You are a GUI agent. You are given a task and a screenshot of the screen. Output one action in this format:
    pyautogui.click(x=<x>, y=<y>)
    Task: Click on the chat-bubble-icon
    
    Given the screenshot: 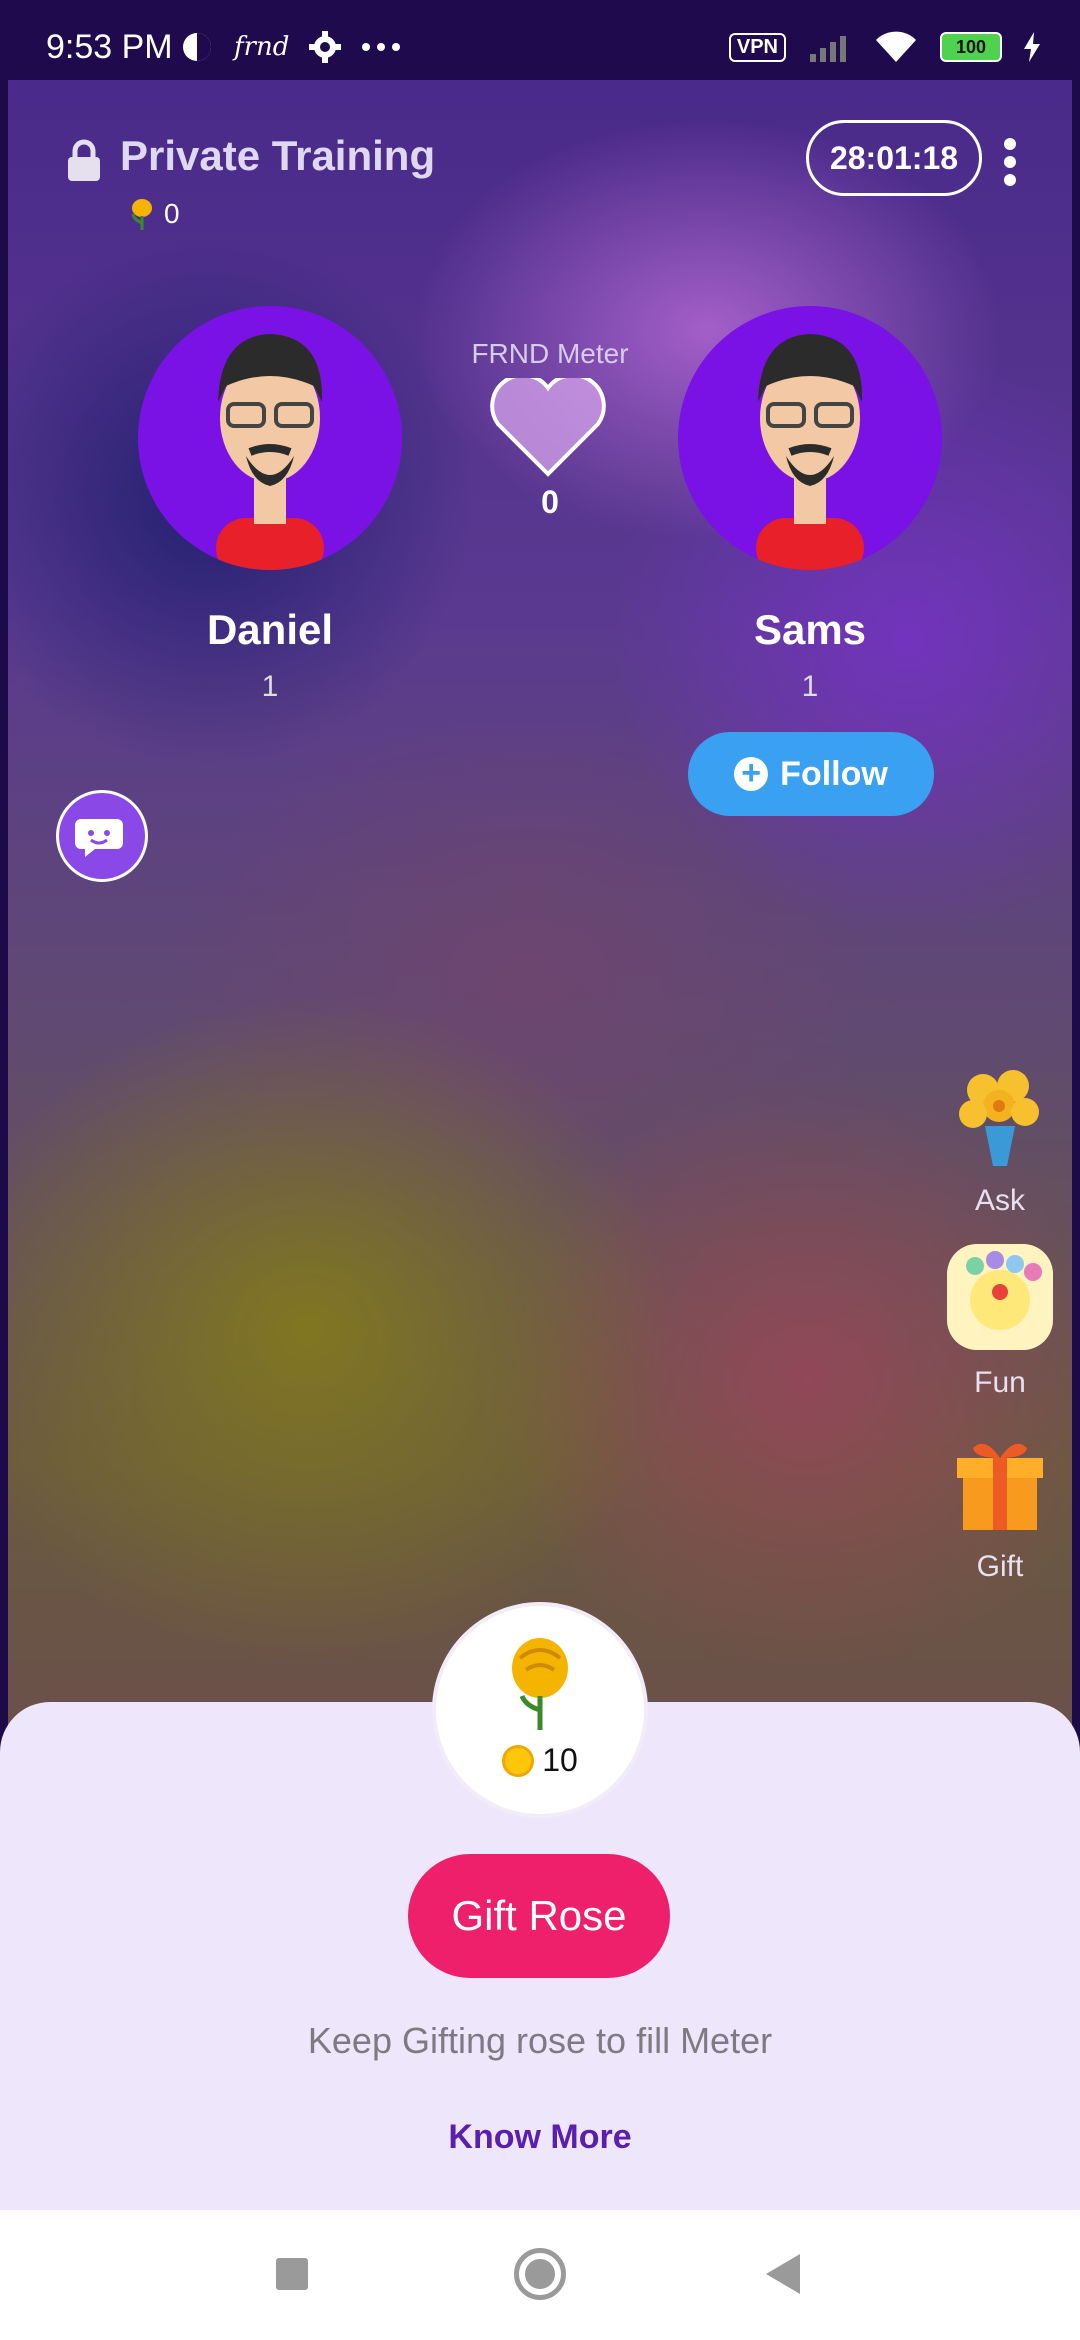 What is the action you would take?
    pyautogui.click(x=99, y=838)
    